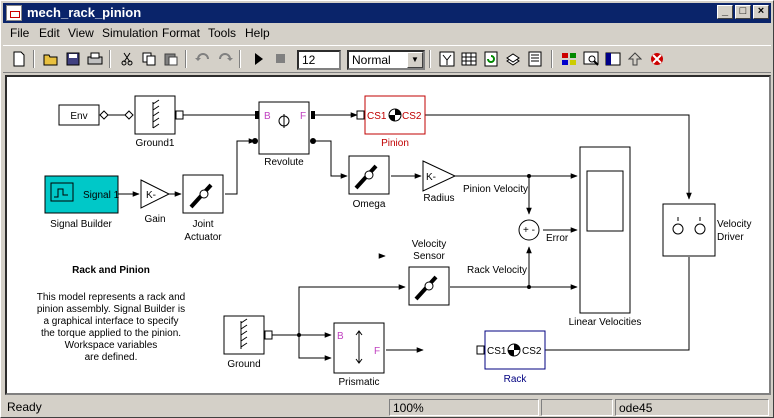  What do you see at coordinates (101, 195) in the screenshot?
I see `signal-1-port: Signal 1` at bounding box center [101, 195].